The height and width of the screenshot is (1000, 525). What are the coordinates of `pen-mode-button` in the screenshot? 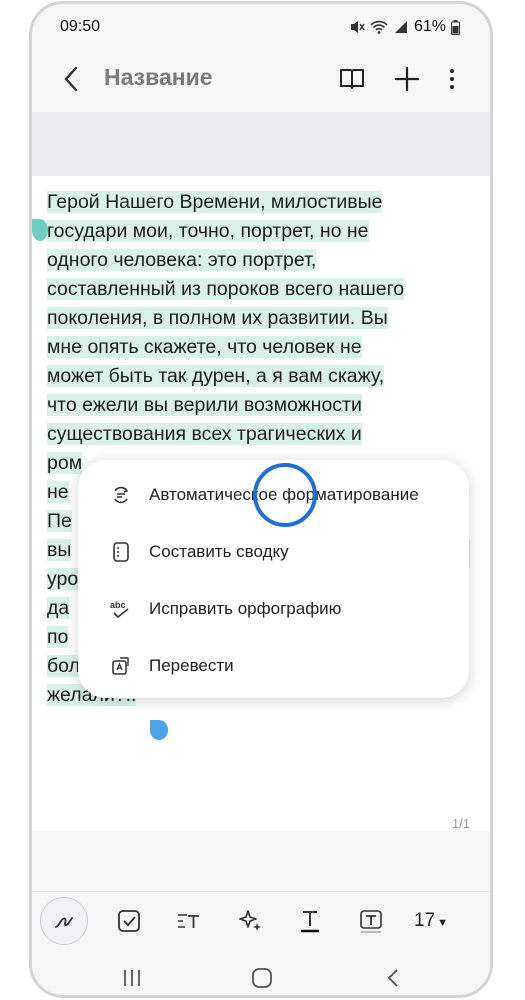 It's located at (64, 921).